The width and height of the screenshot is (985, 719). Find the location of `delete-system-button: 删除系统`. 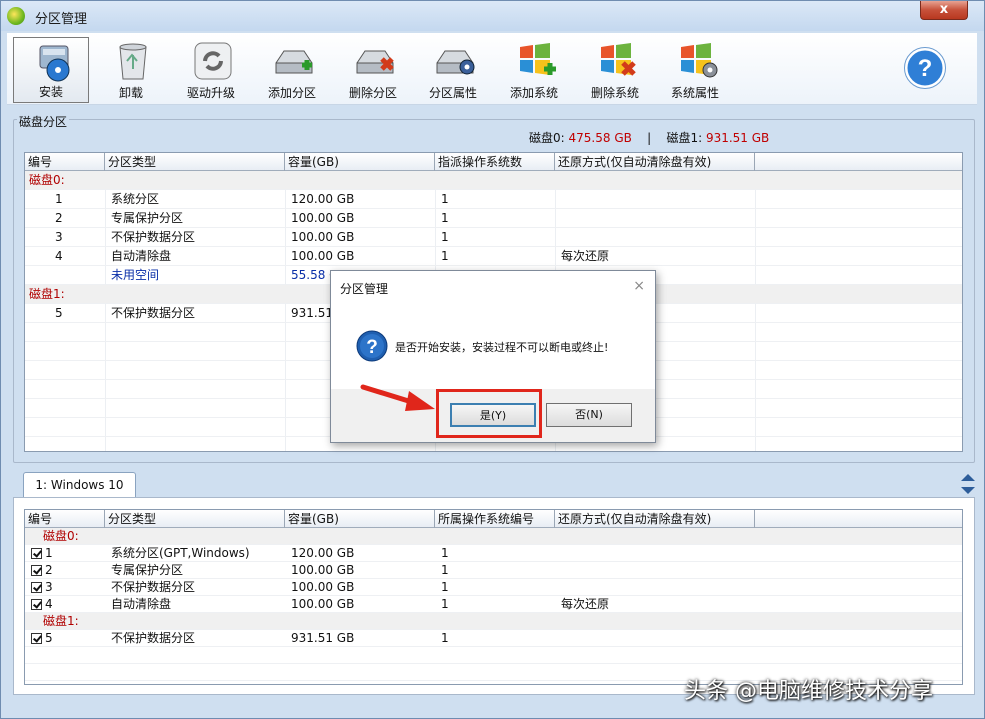

delete-system-button: 删除系统 is located at coordinates (615, 70).